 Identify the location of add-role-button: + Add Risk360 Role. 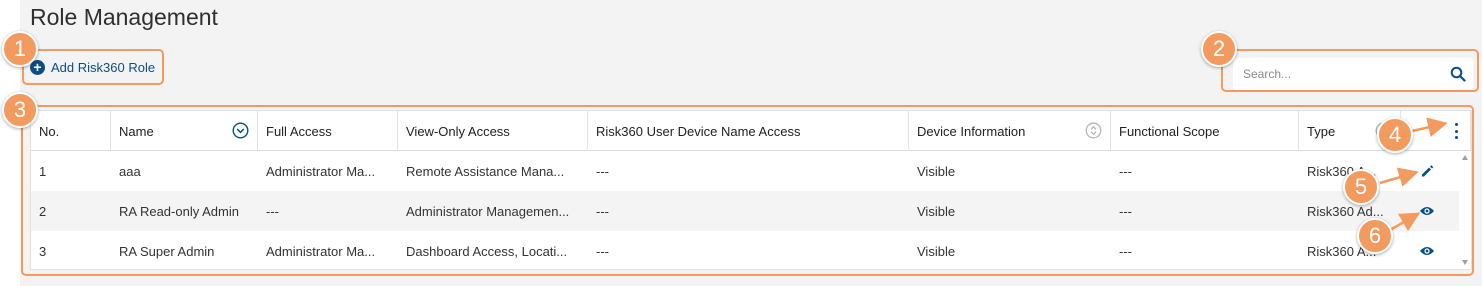
(93, 67).